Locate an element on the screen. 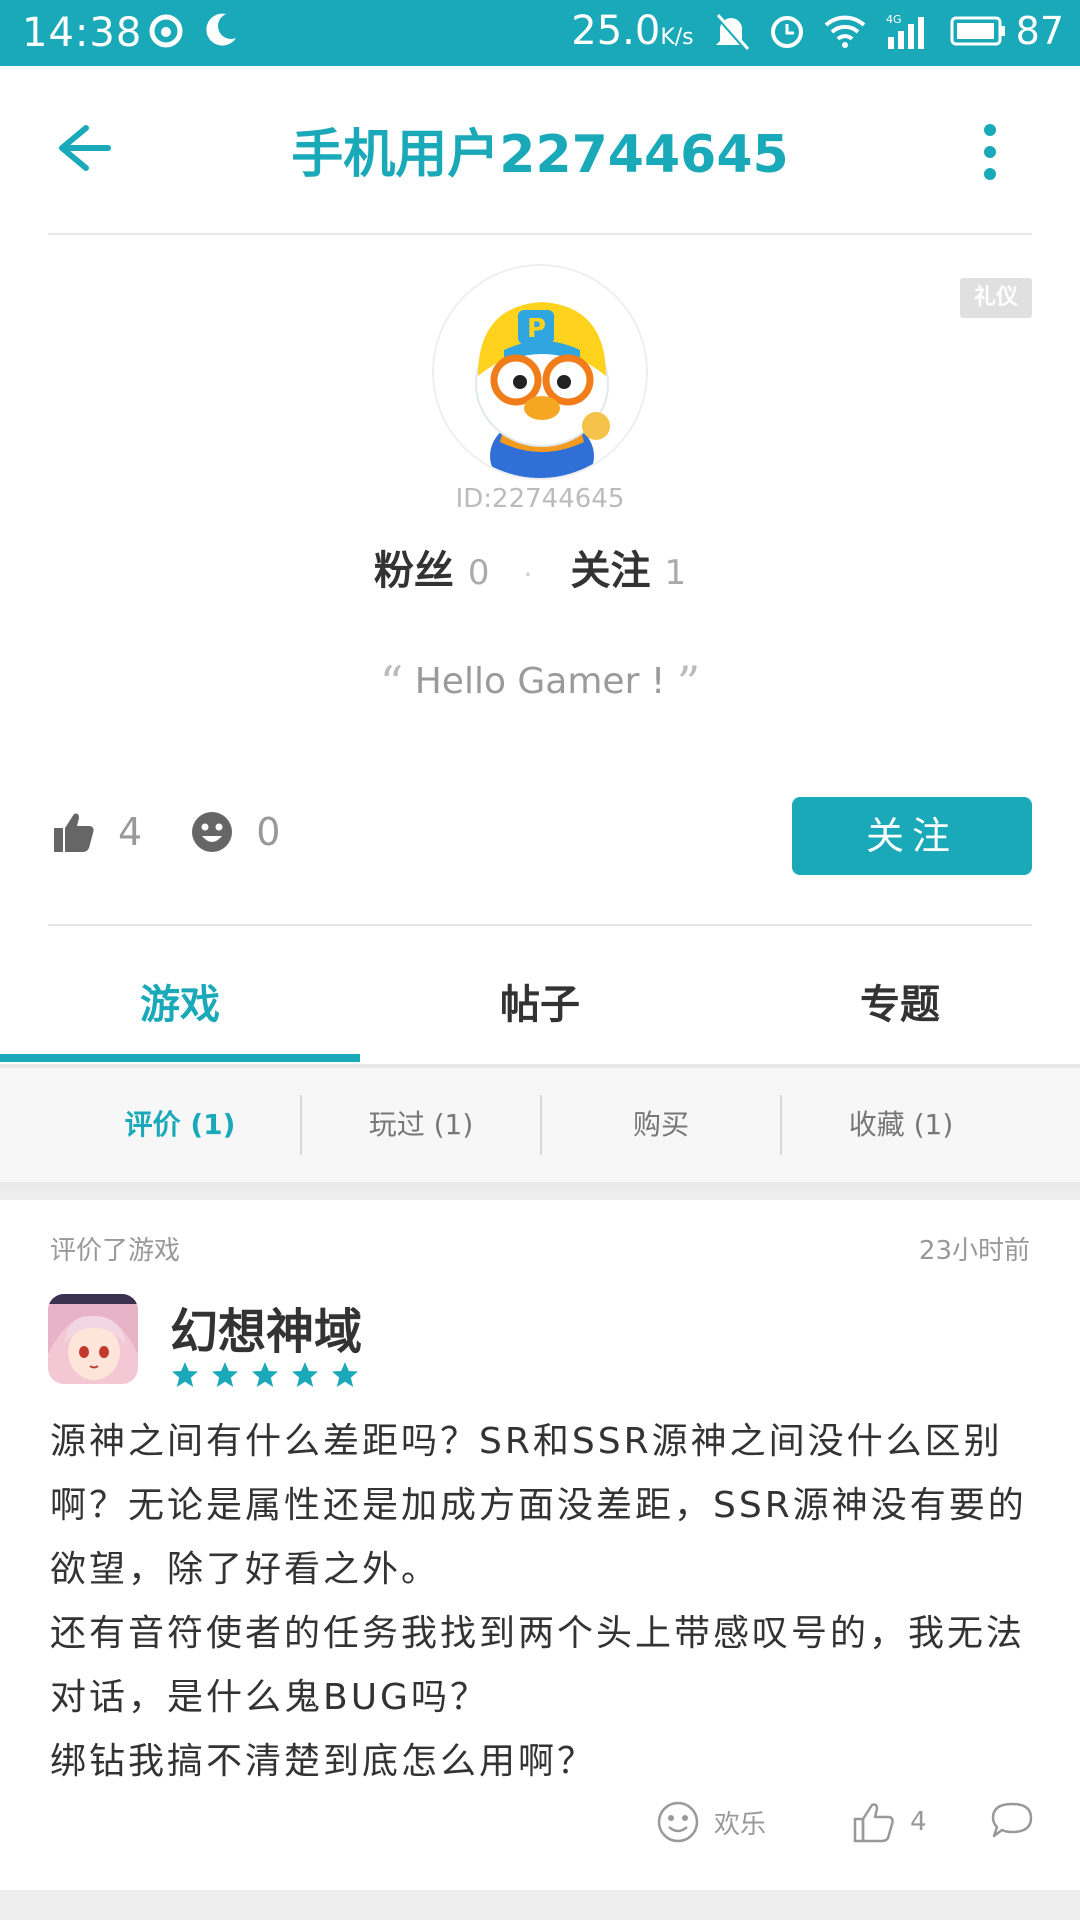 This screenshot has width=1080, height=1920. review-like-count: 4 is located at coordinates (918, 1822).